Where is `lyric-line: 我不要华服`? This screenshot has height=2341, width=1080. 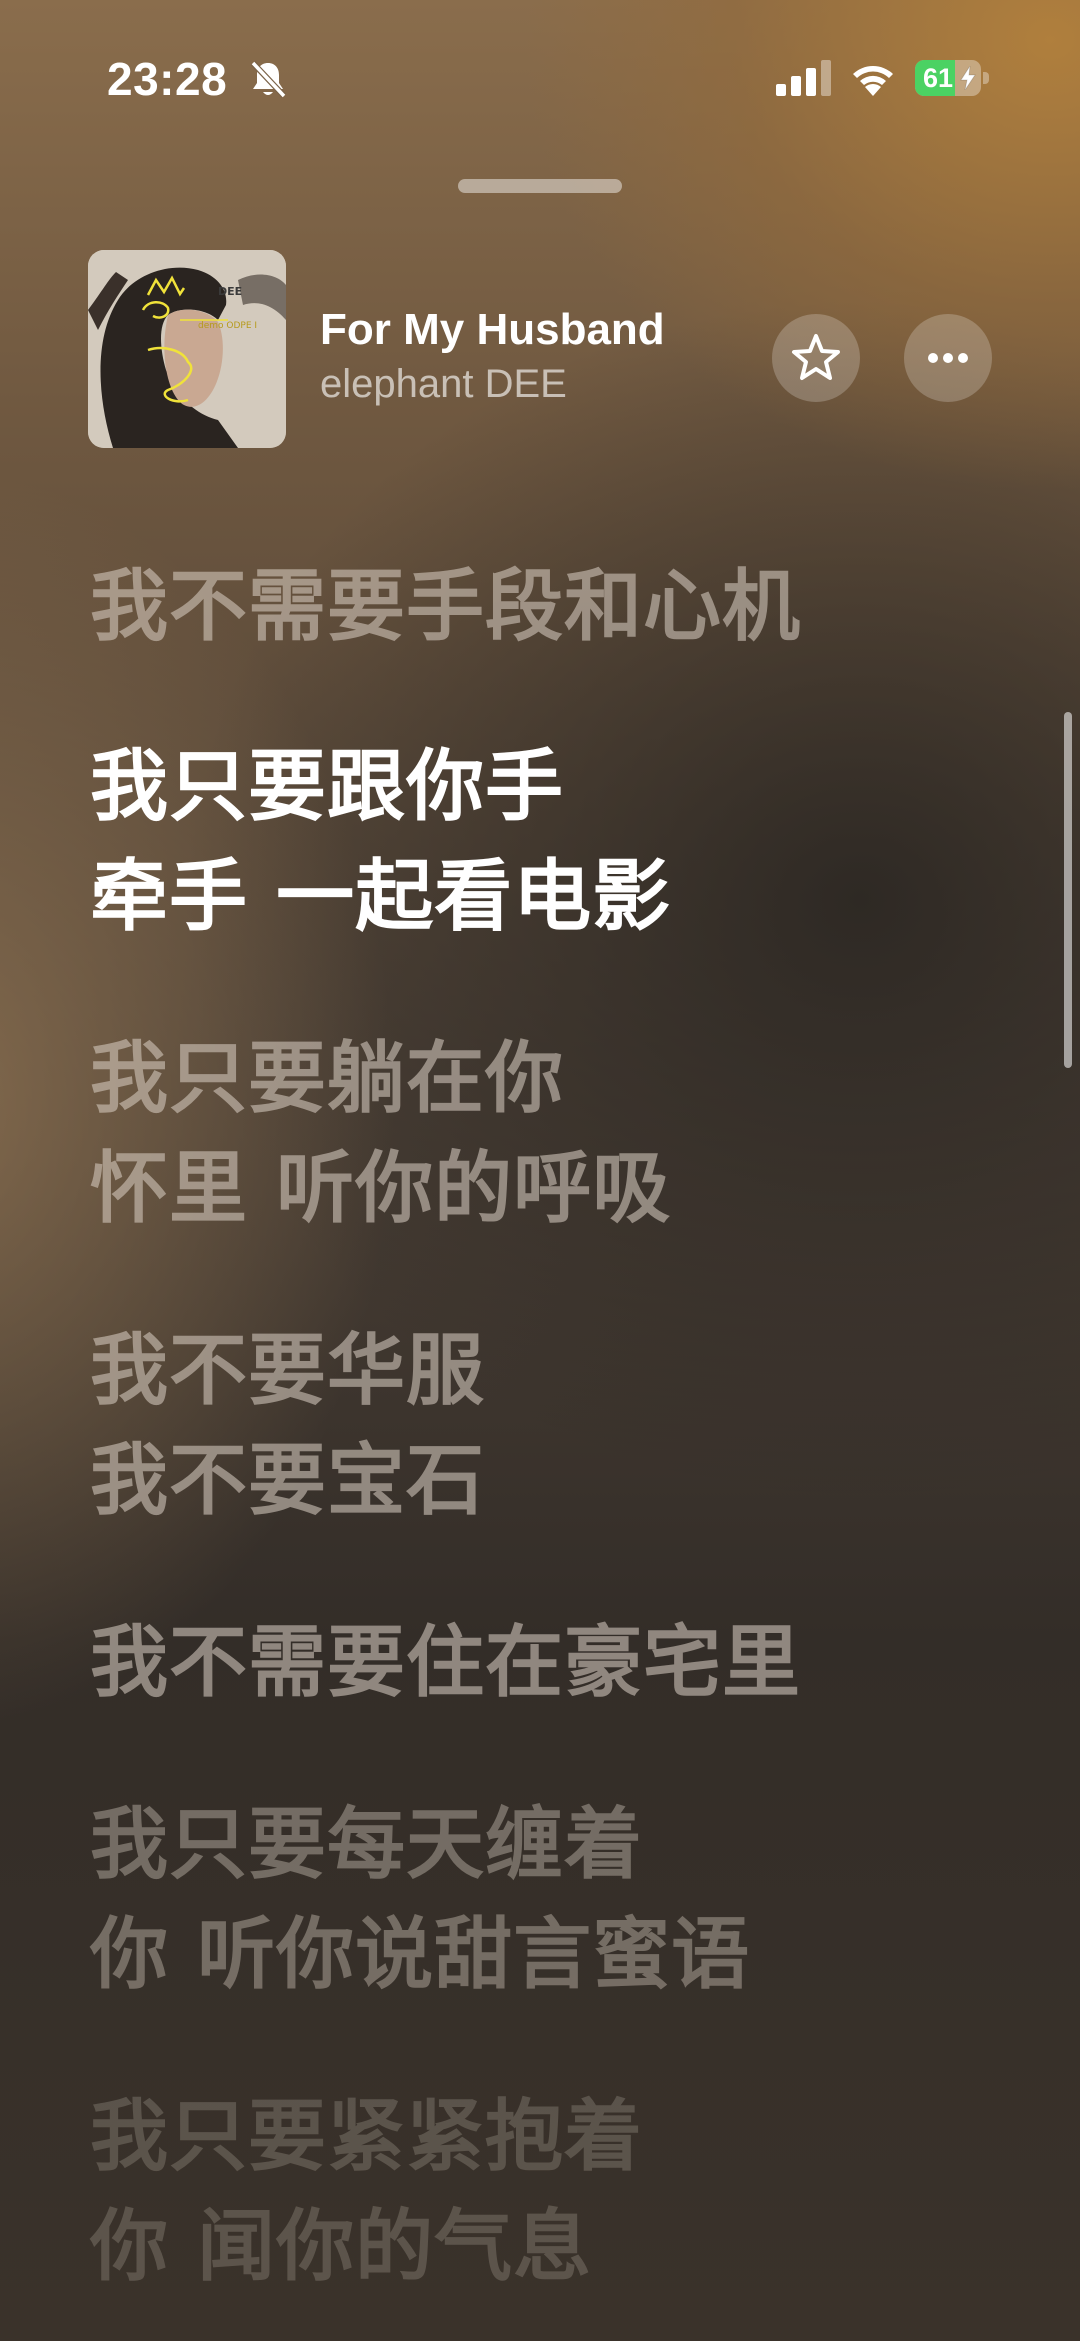
lyric-line: 我不要华服 is located at coordinates (287, 1371).